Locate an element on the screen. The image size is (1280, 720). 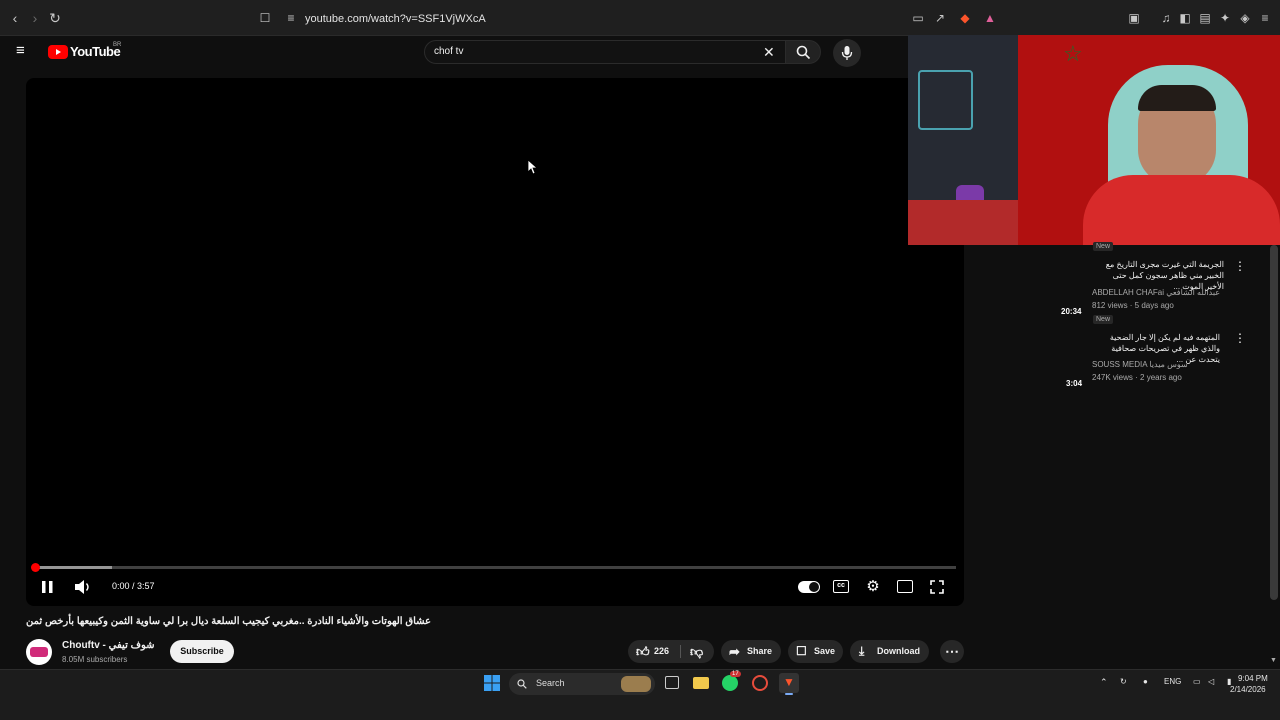
vpn-icon: ◈ is located at coordinates (1245, 18).